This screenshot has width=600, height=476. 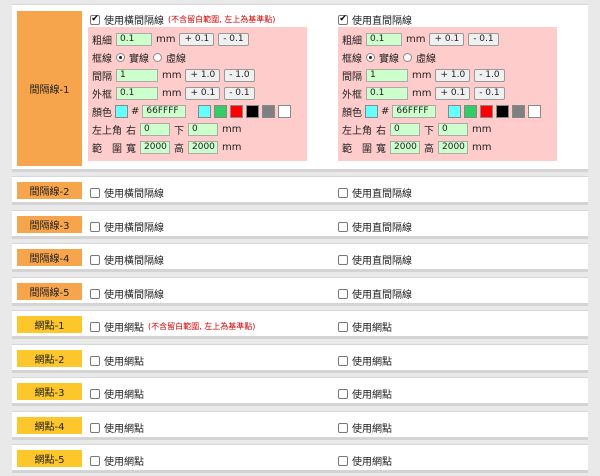 What do you see at coordinates (384, 39) in the screenshot?
I see `v-thickness-input: 0.1` at bounding box center [384, 39].